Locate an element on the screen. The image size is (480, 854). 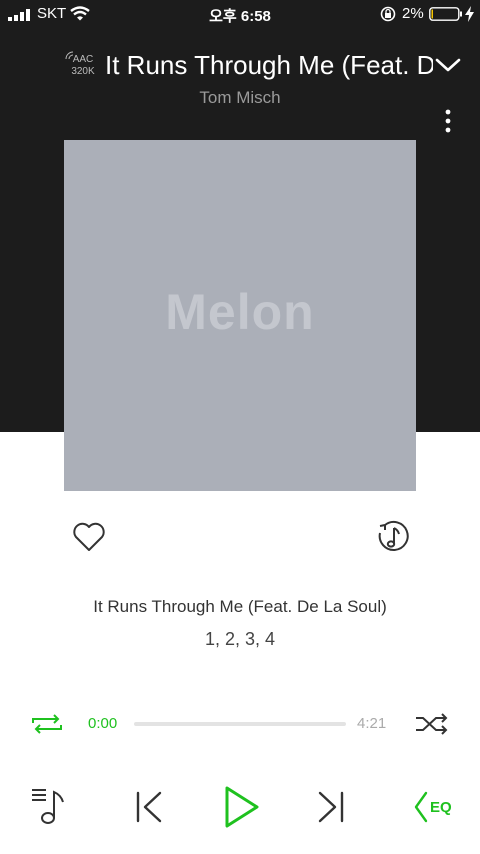
shuffle-button is located at coordinates (432, 724).